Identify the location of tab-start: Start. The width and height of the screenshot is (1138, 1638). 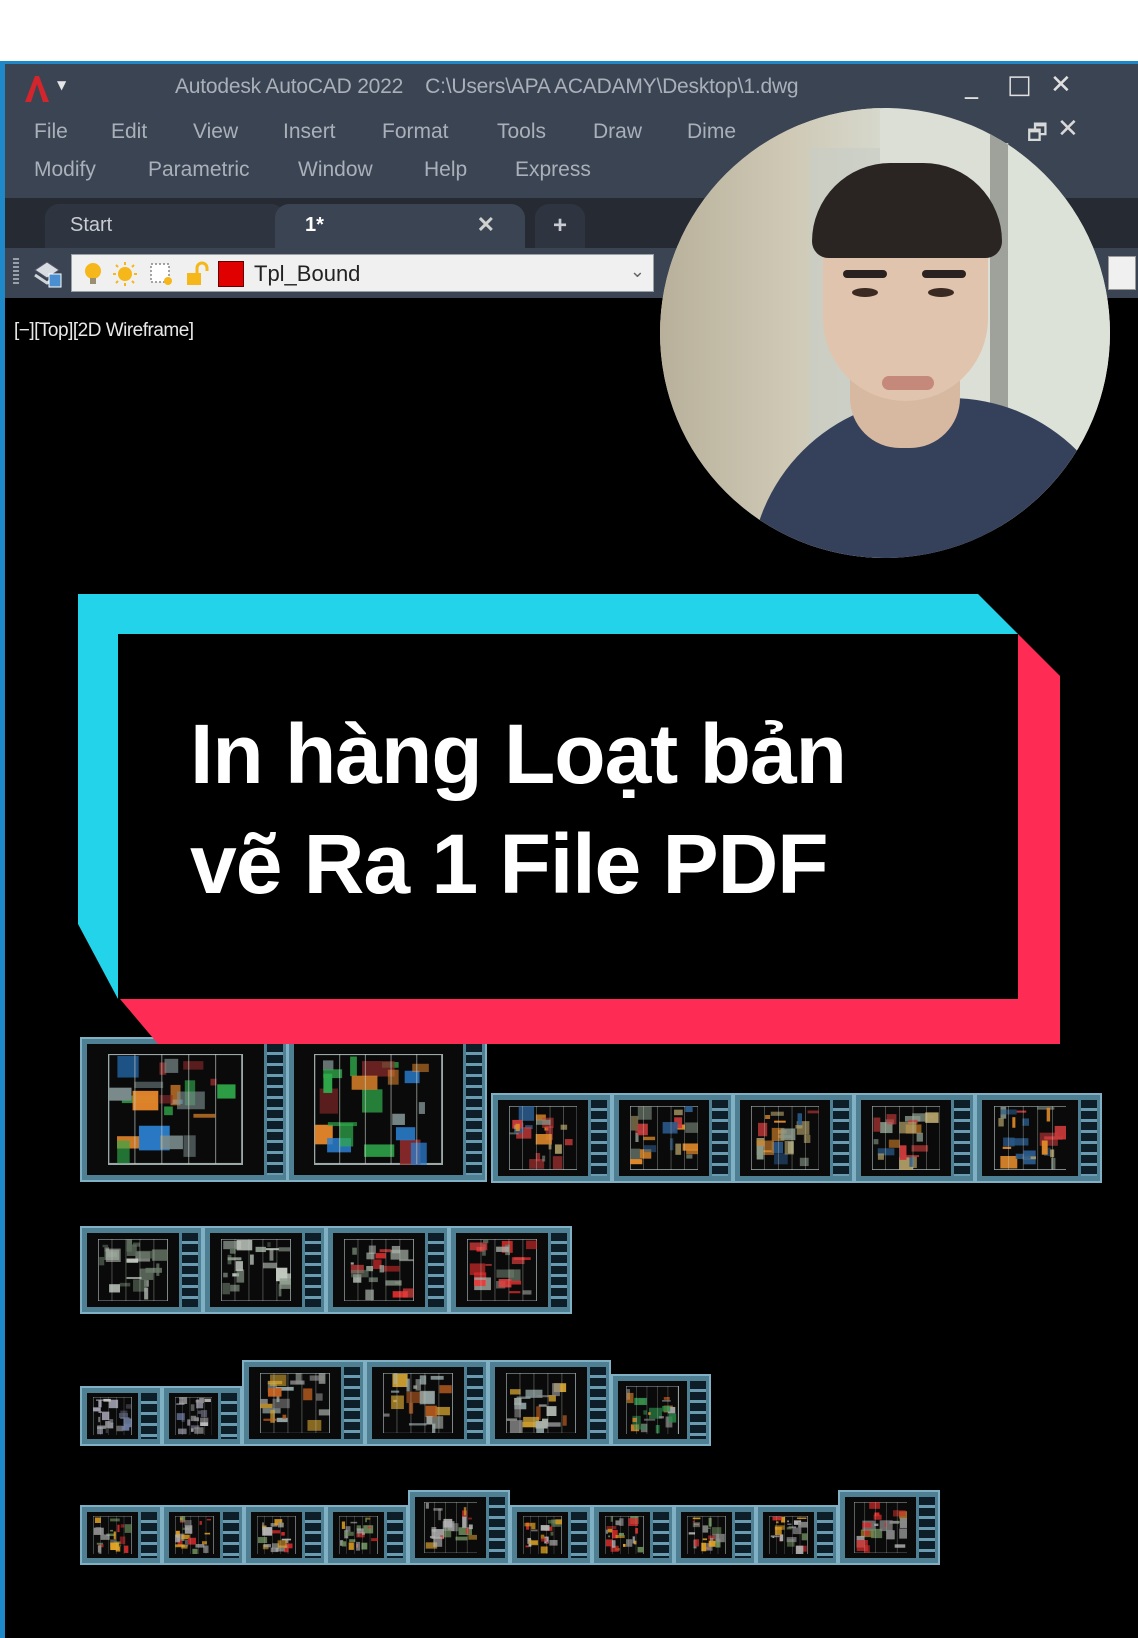
(165, 226).